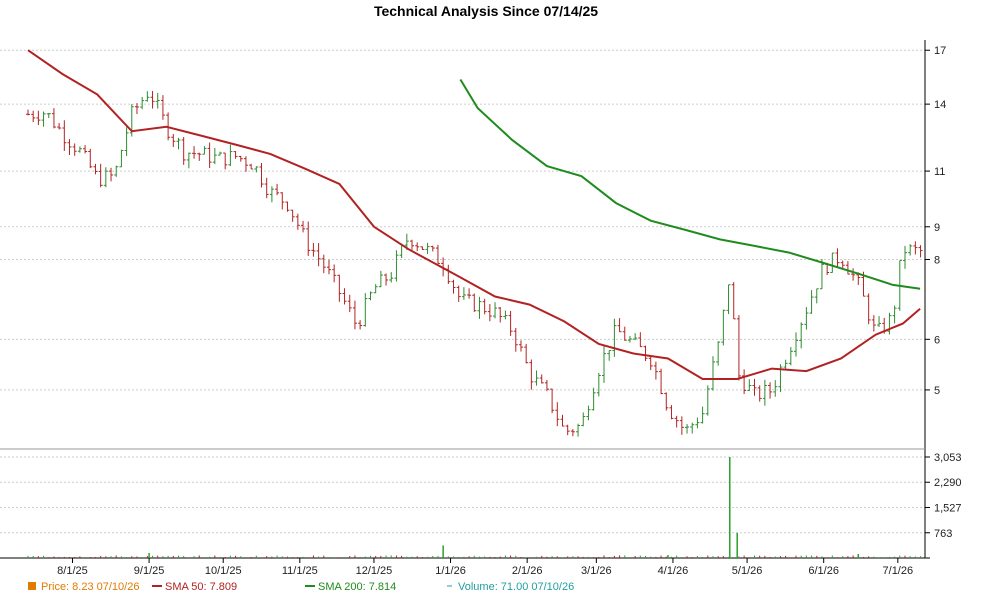 The height and width of the screenshot is (600, 1000). What do you see at coordinates (939, 172) in the screenshot?
I see `price-tick-label: 11` at bounding box center [939, 172].